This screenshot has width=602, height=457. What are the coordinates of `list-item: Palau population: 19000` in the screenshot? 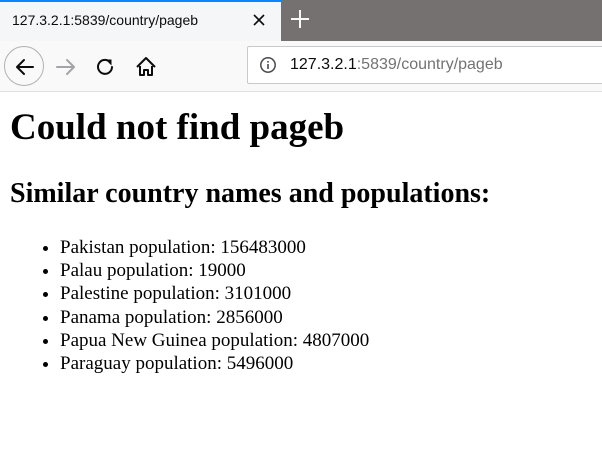 It's located at (214, 270).